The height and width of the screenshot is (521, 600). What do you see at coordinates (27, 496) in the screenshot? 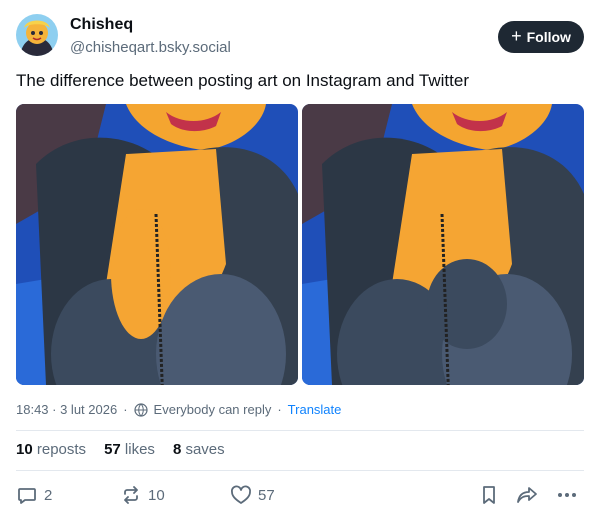
I see `reply-icon` at bounding box center [27, 496].